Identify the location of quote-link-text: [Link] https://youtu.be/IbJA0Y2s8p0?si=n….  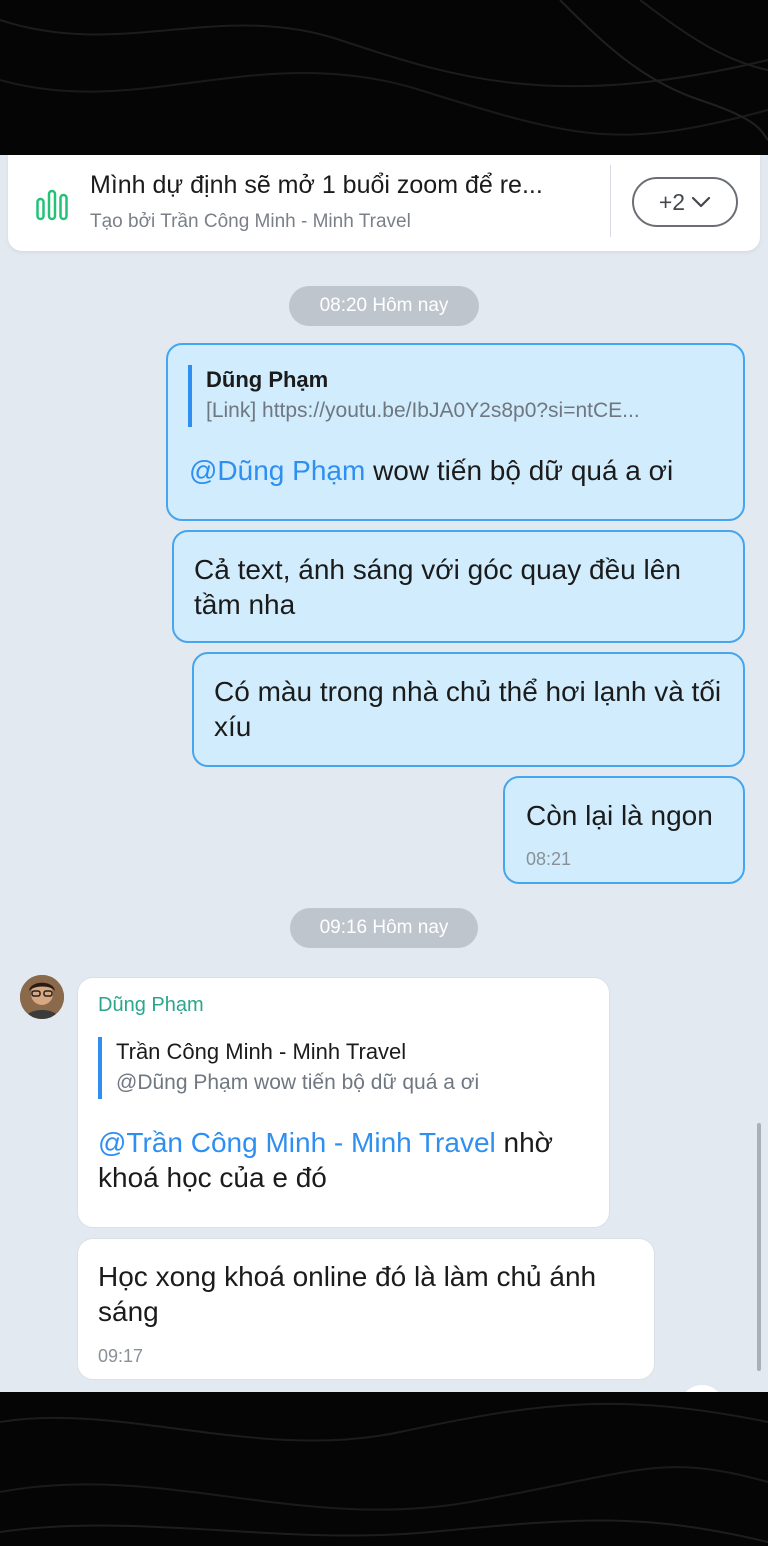
(462, 411).